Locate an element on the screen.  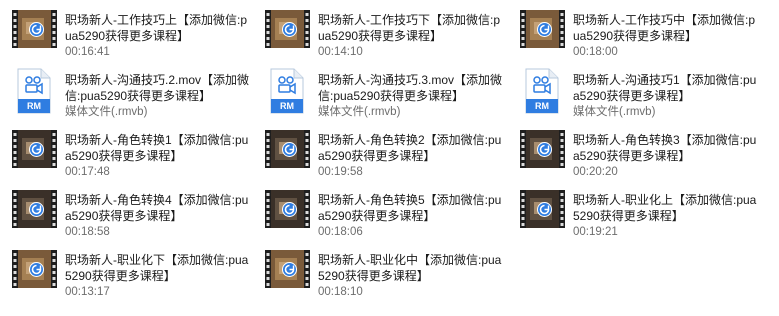
video-file-item: 职场新人-职业化上【添加微信:pua5290获得更多课程】 00:19:21 is located at coordinates (633, 210).